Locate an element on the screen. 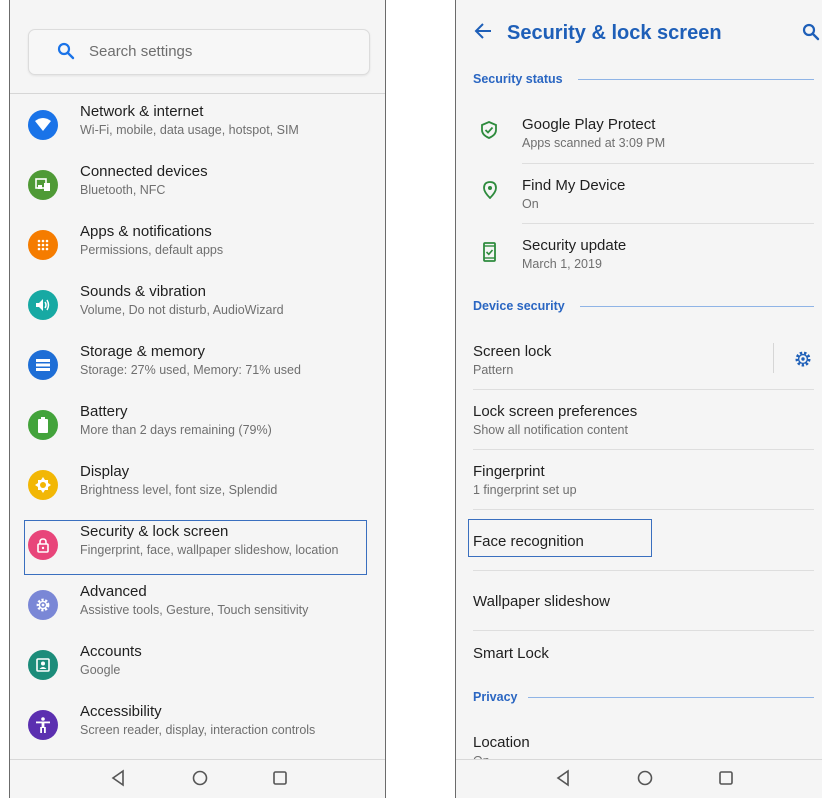  status-item-find-my-device: Find My Device On is located at coordinates (639, 194).